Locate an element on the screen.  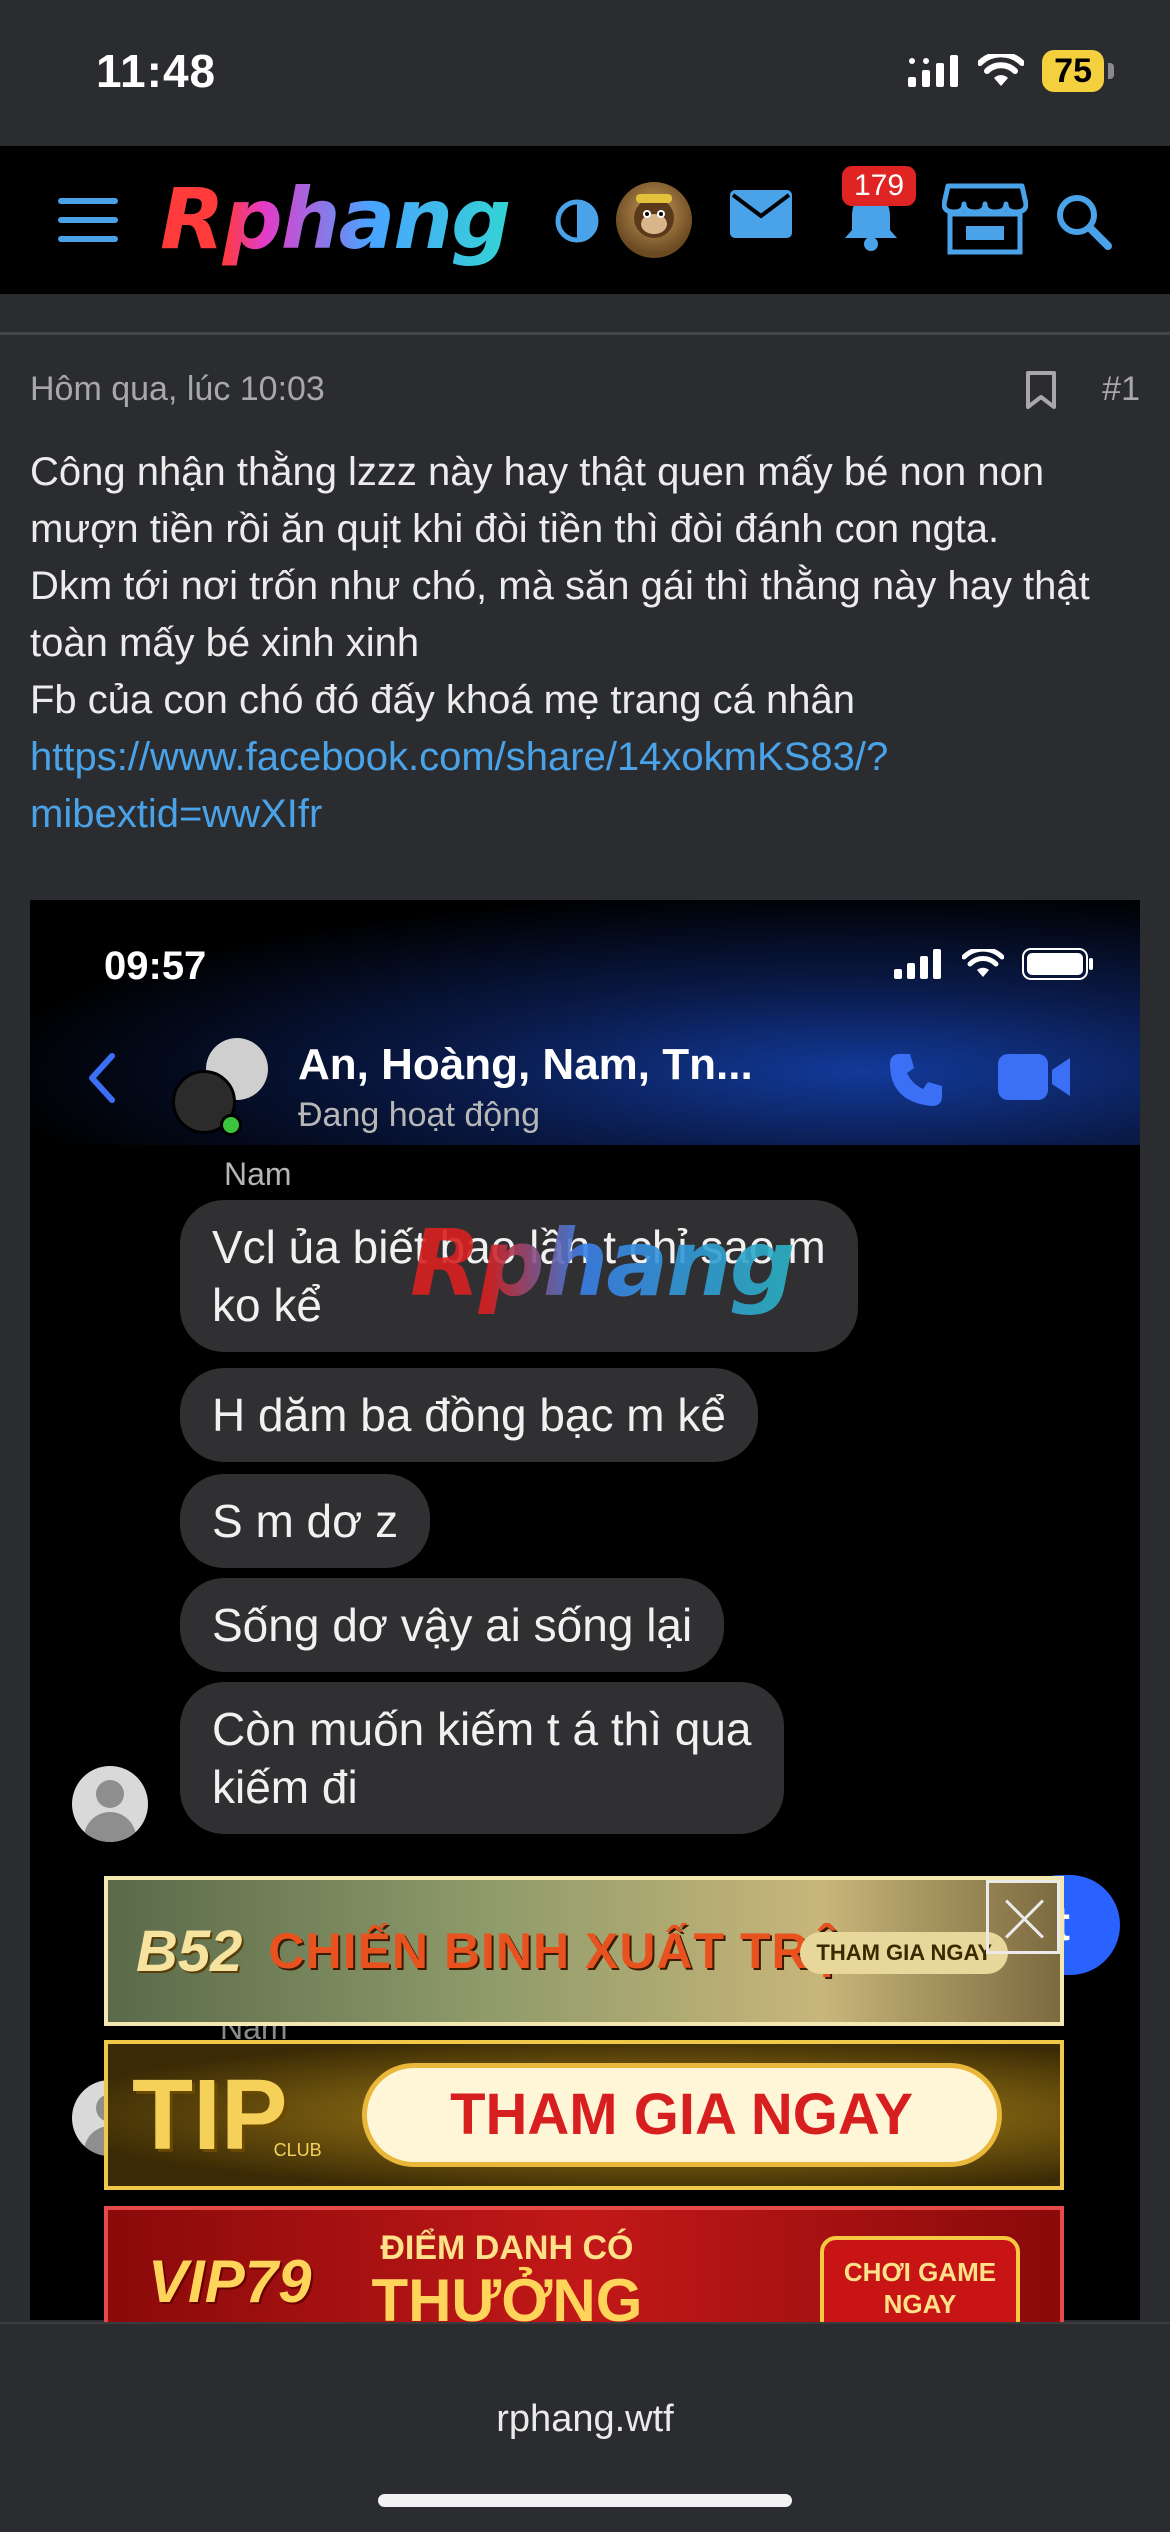
battery-level: 75 is located at coordinates (1073, 71).